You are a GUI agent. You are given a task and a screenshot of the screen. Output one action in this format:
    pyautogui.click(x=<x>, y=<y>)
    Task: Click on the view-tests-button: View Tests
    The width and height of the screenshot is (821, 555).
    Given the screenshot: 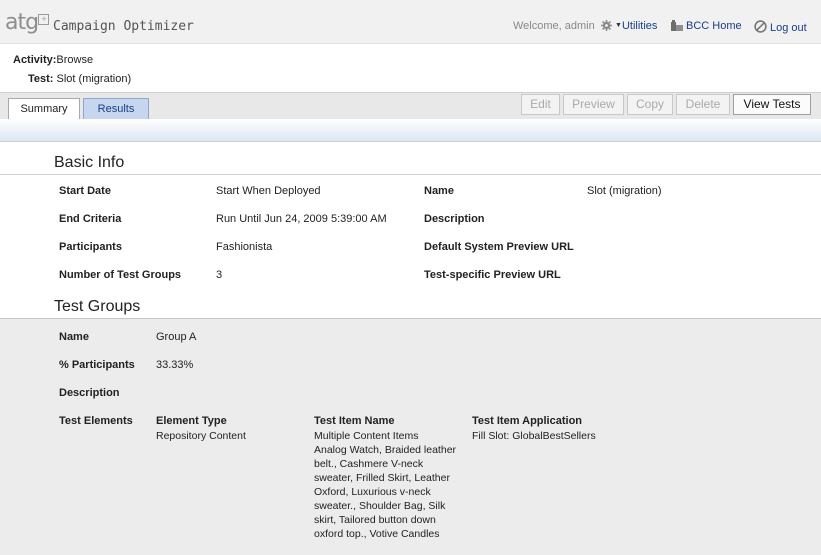 What is the action you would take?
    pyautogui.click(x=772, y=104)
    